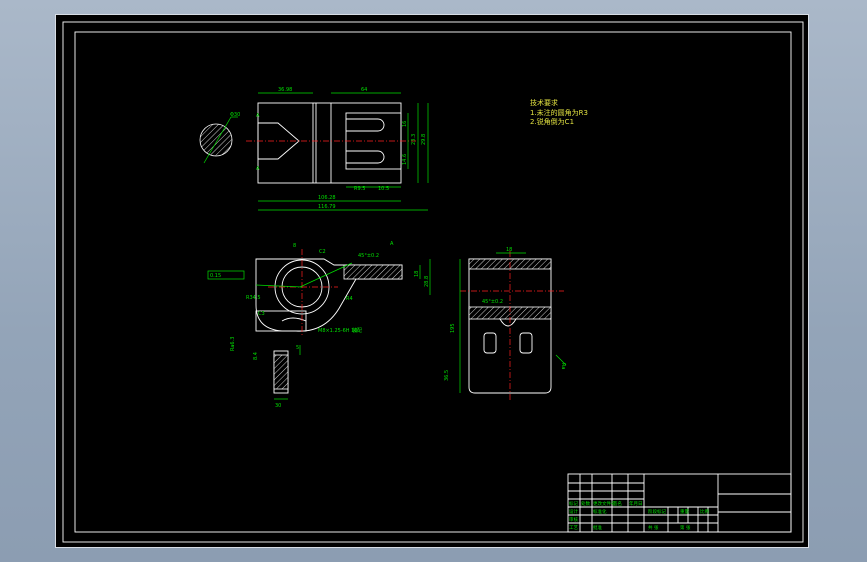  I want to click on v2-dim-r-small: R4, so click(349, 299).